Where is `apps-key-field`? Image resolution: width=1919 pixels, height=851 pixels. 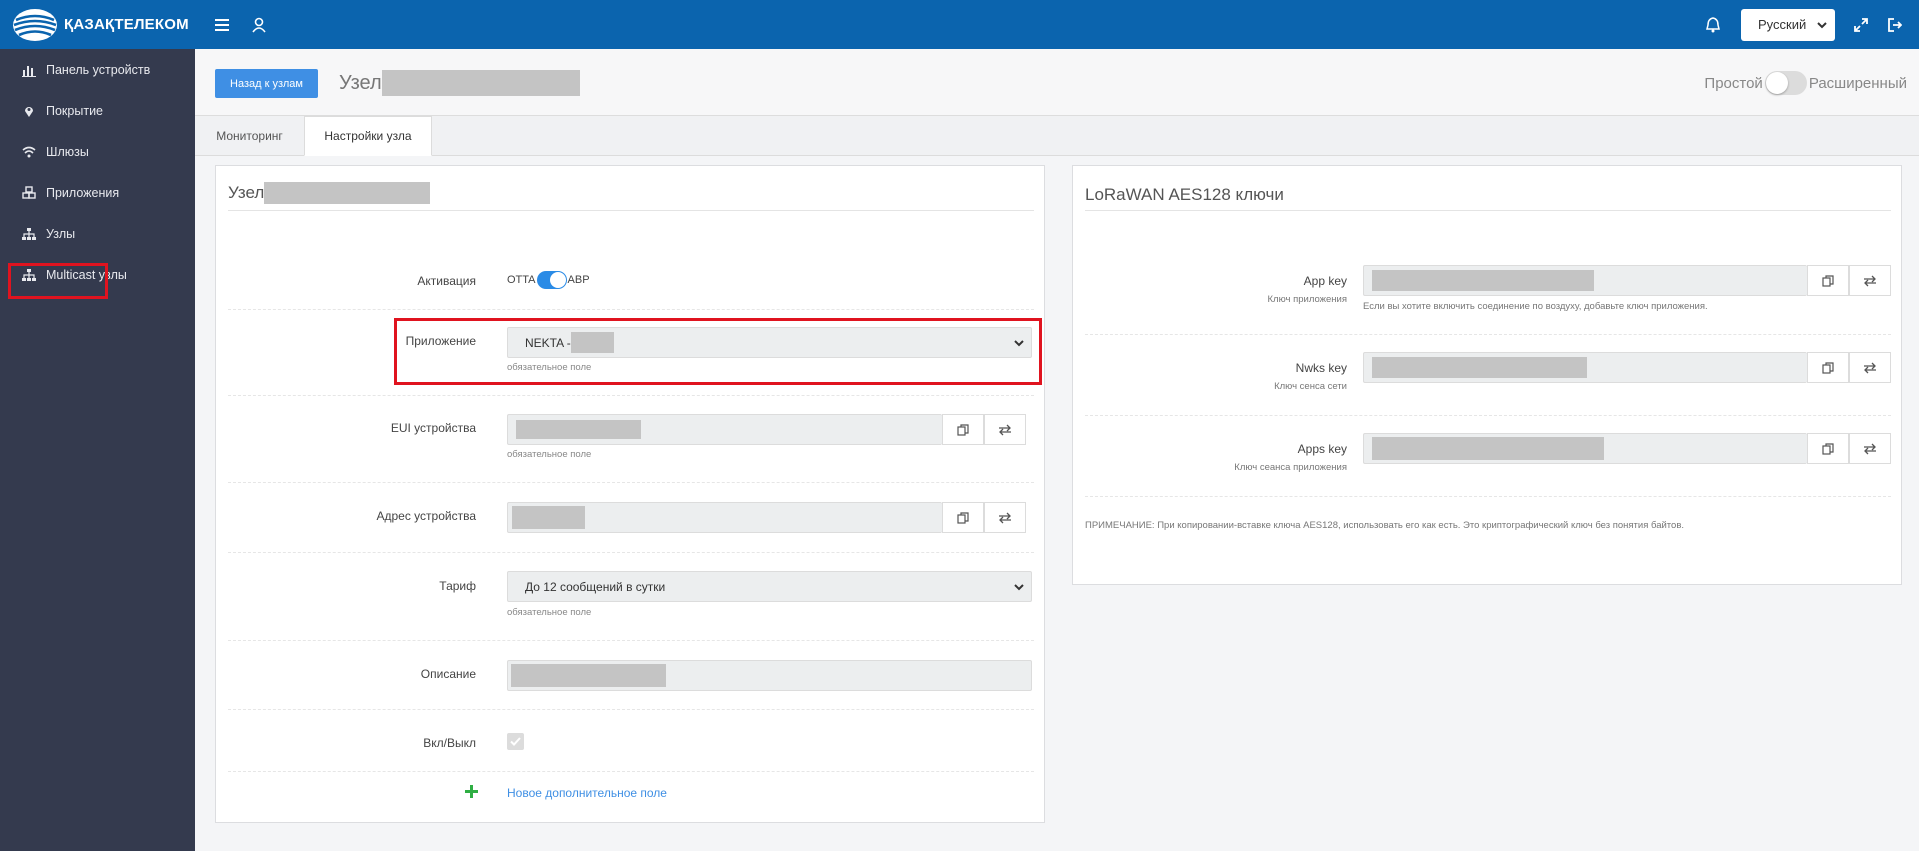
apps-key-field is located at coordinates (1585, 448).